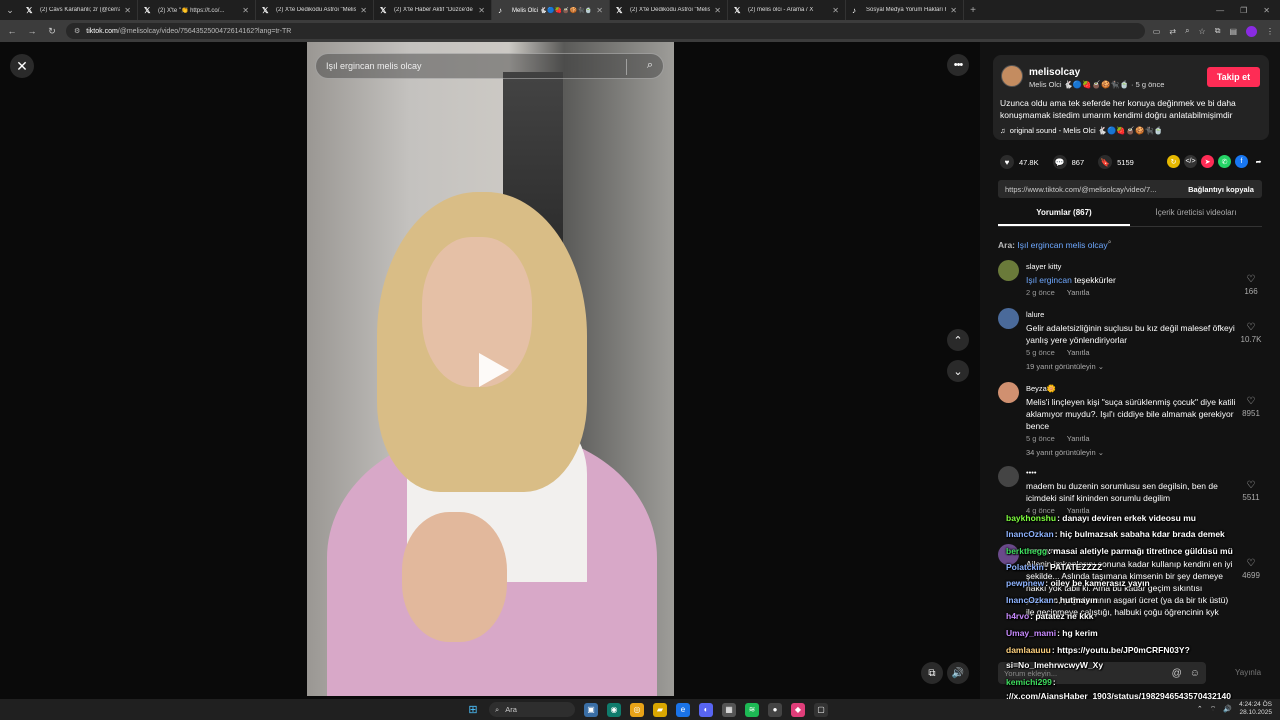 This screenshot has height=720, width=1280. What do you see at coordinates (12, 31) in the screenshot?
I see `back-icon: ←` at bounding box center [12, 31].